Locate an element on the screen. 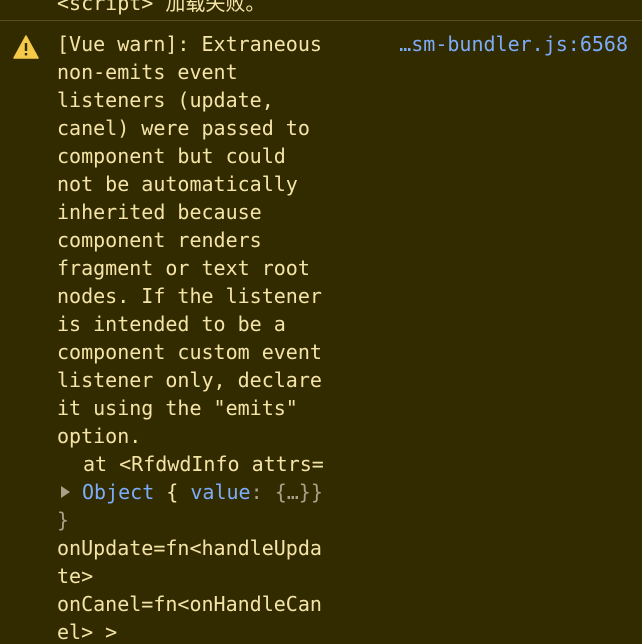 Image resolution: width=642 pixels, height=644 pixels. object-key: value is located at coordinates (220, 492).